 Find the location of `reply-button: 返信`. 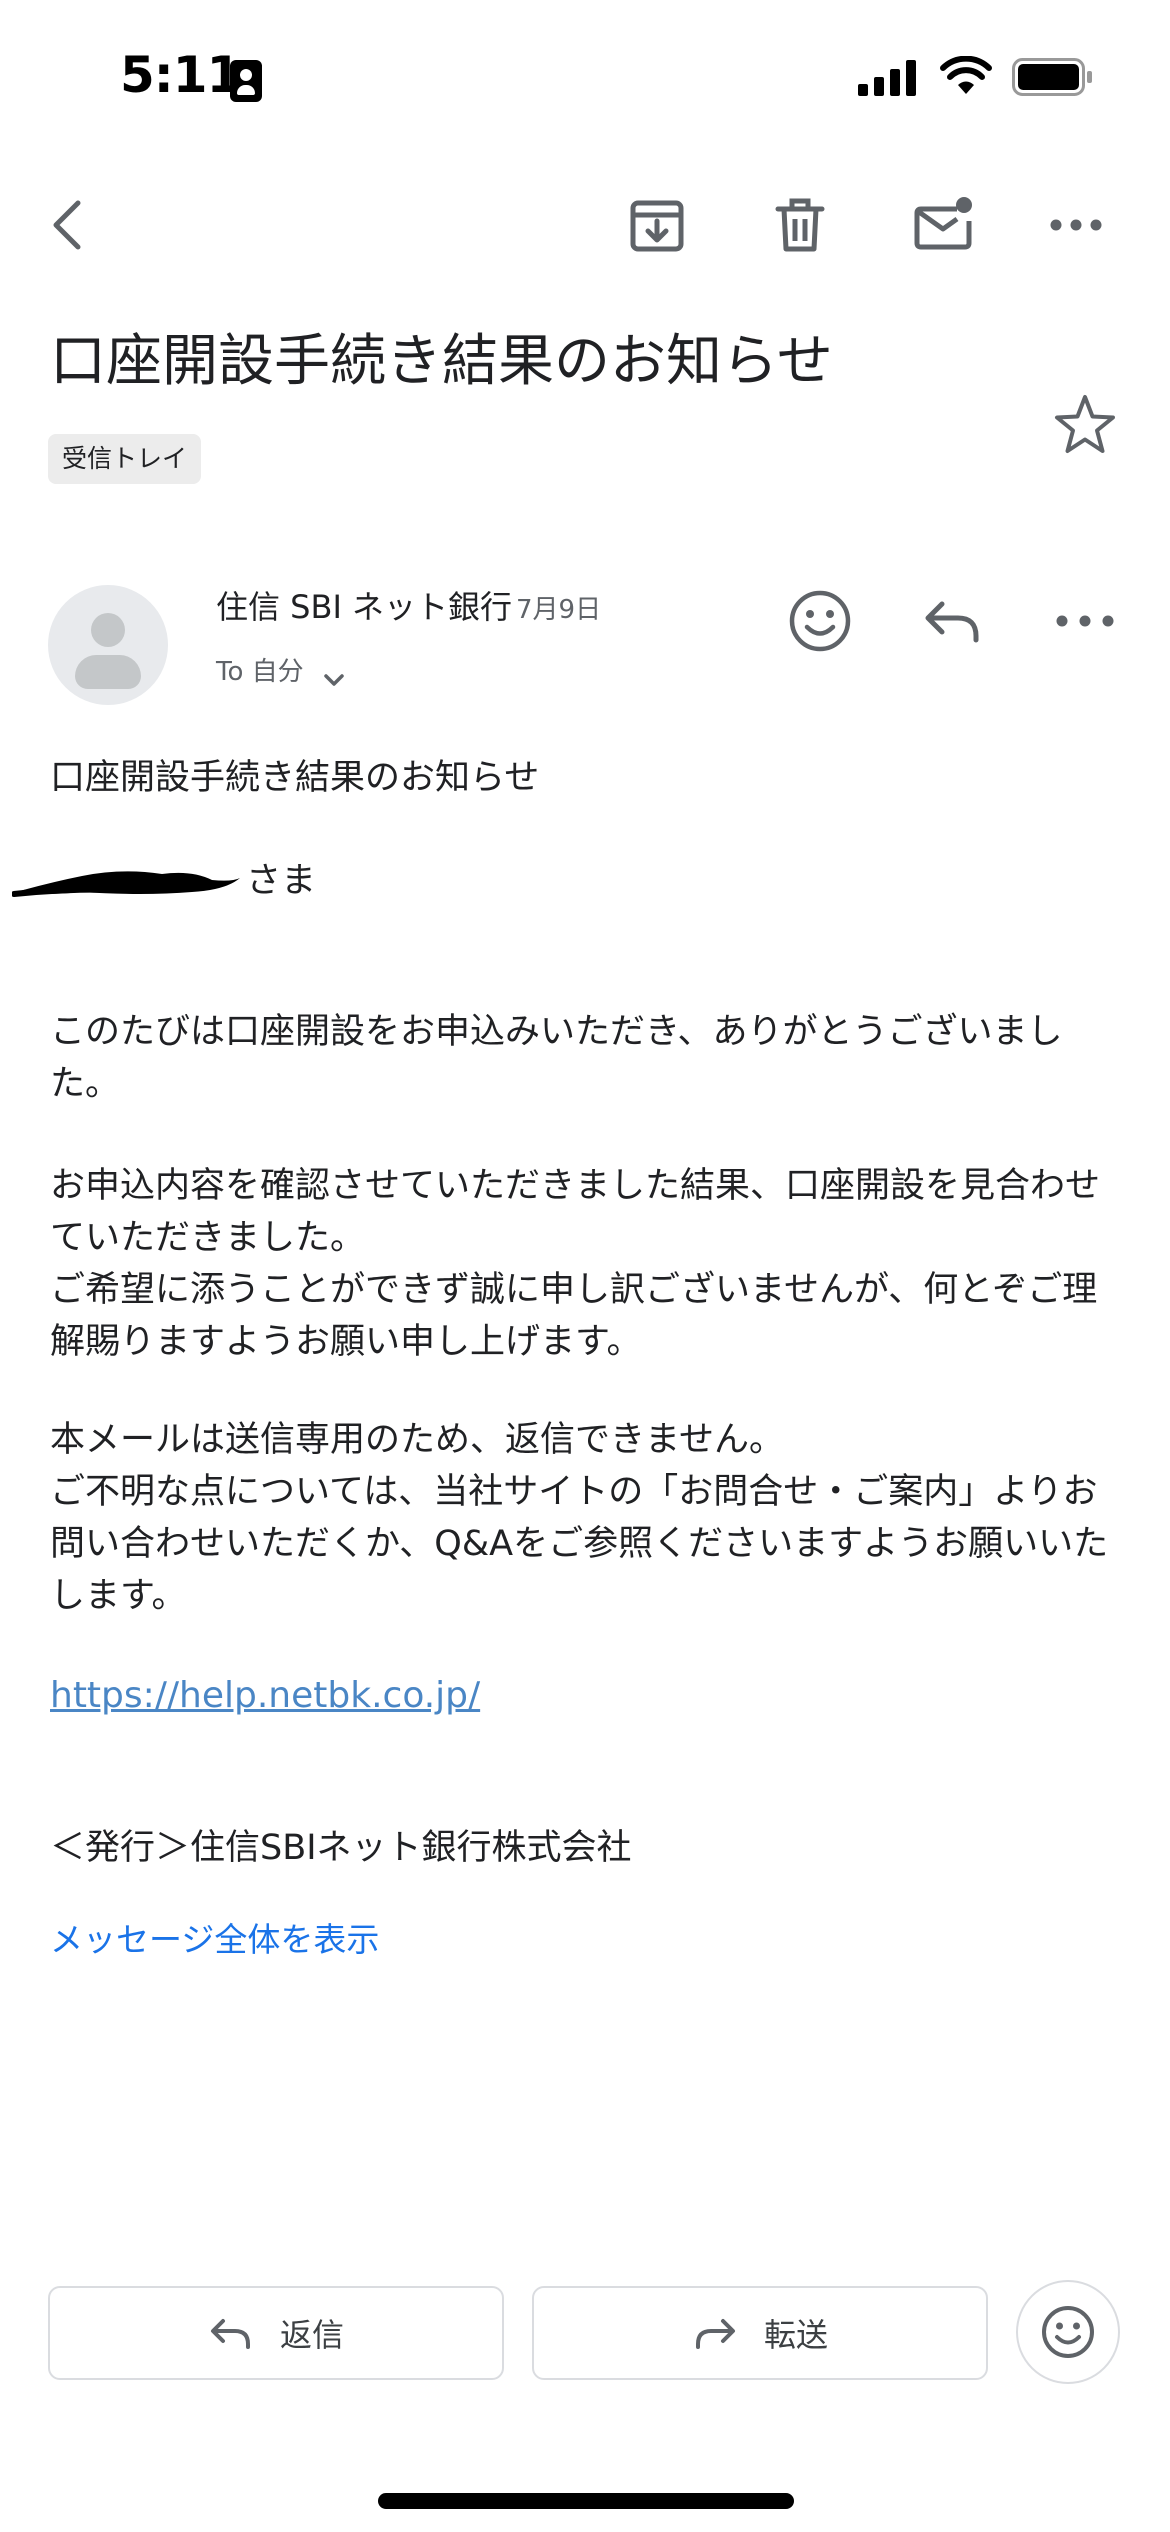

reply-button: 返信 is located at coordinates (276, 2333).